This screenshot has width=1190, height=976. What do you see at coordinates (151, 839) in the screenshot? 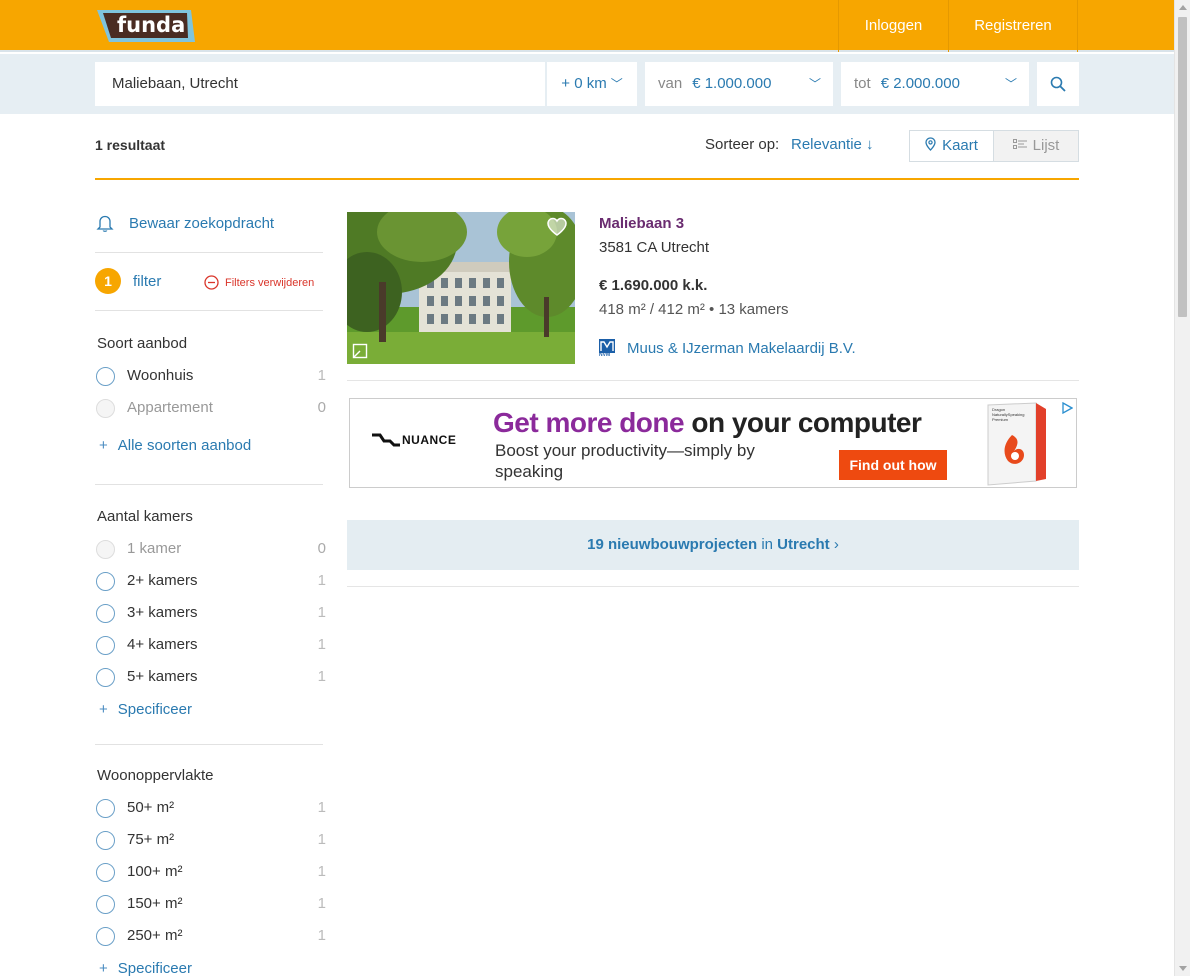
I see `option-label: 75+ m²` at bounding box center [151, 839].